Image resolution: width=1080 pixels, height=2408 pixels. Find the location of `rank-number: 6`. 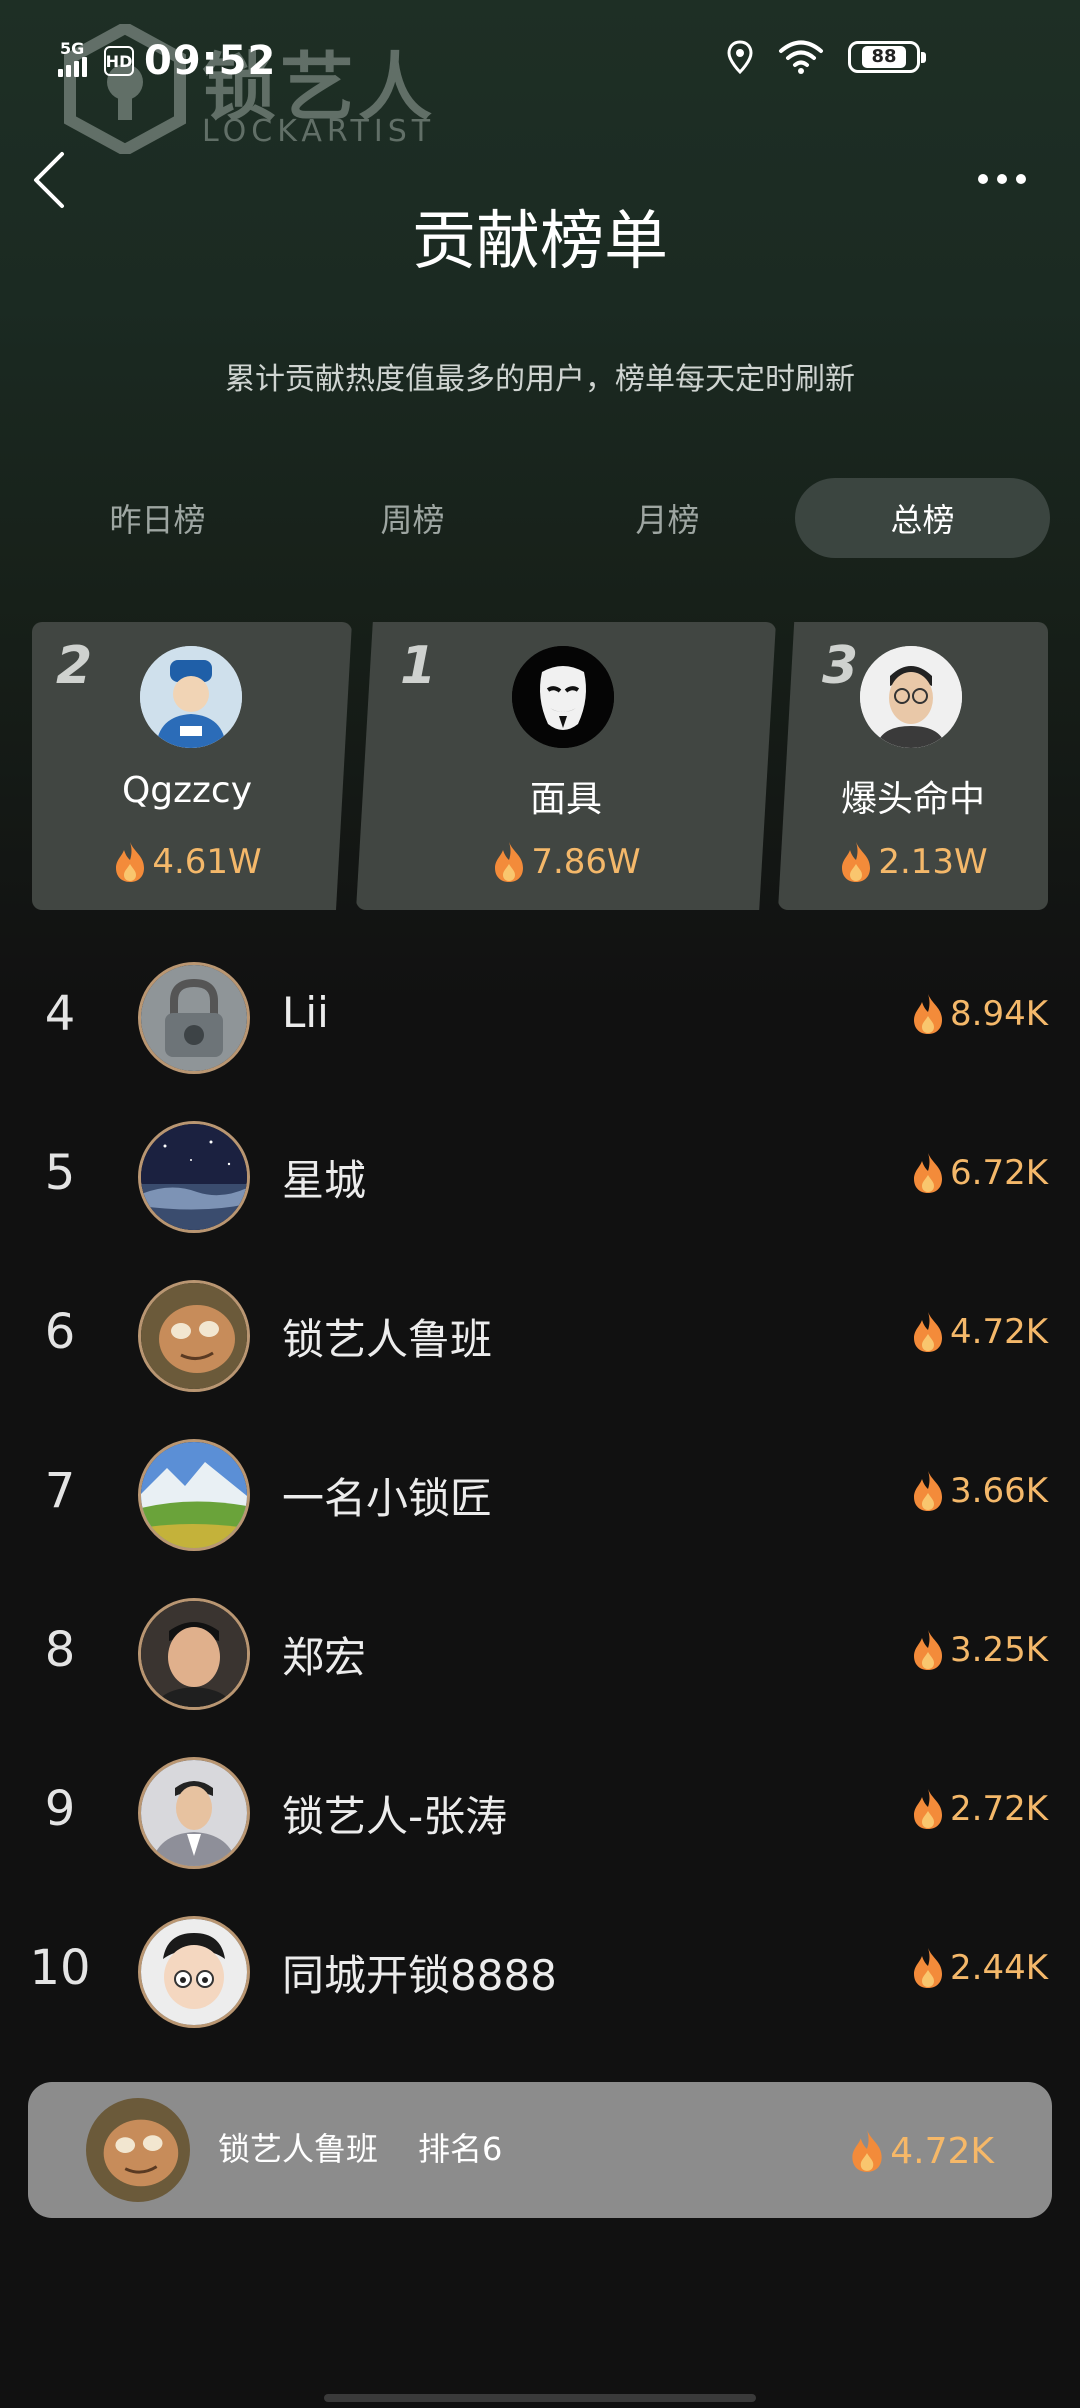

rank-number: 6 is located at coordinates (60, 1332).